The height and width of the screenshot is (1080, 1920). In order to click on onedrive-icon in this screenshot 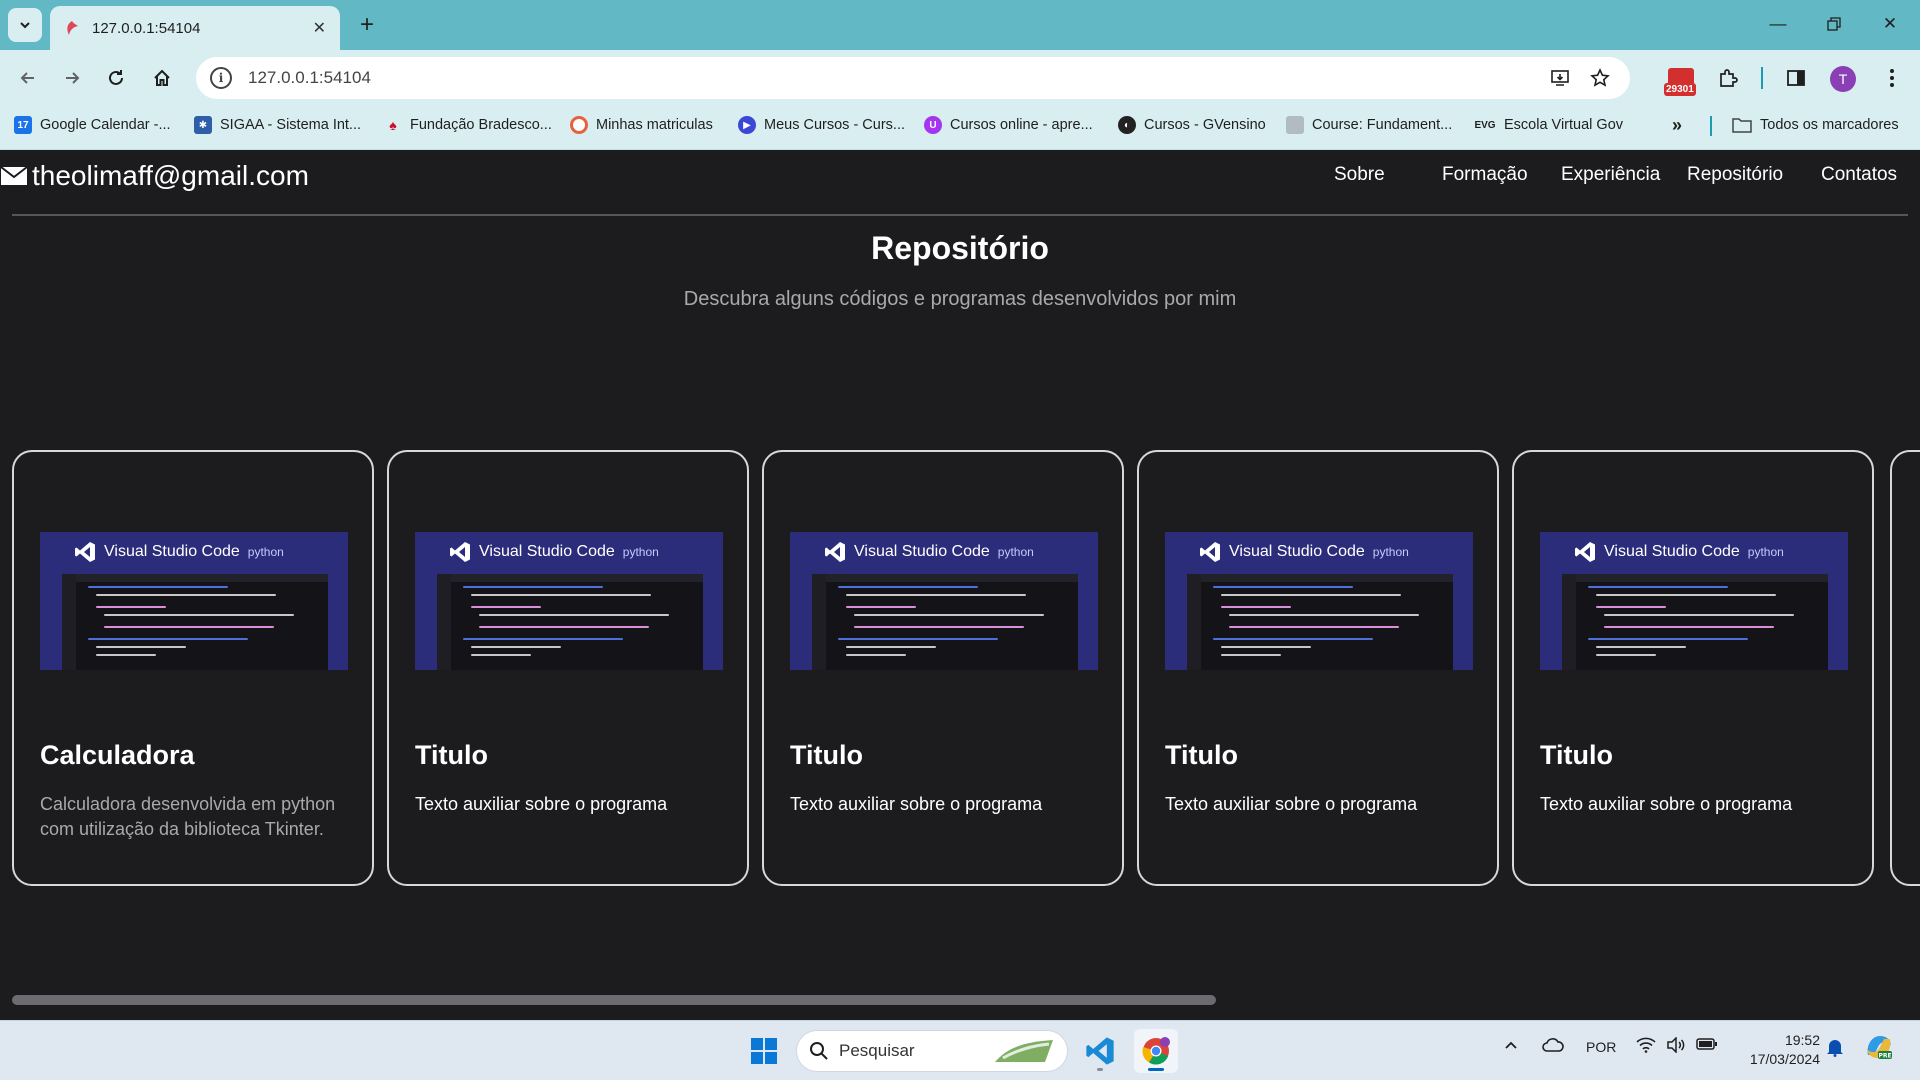, I will do `click(1553, 1046)`.